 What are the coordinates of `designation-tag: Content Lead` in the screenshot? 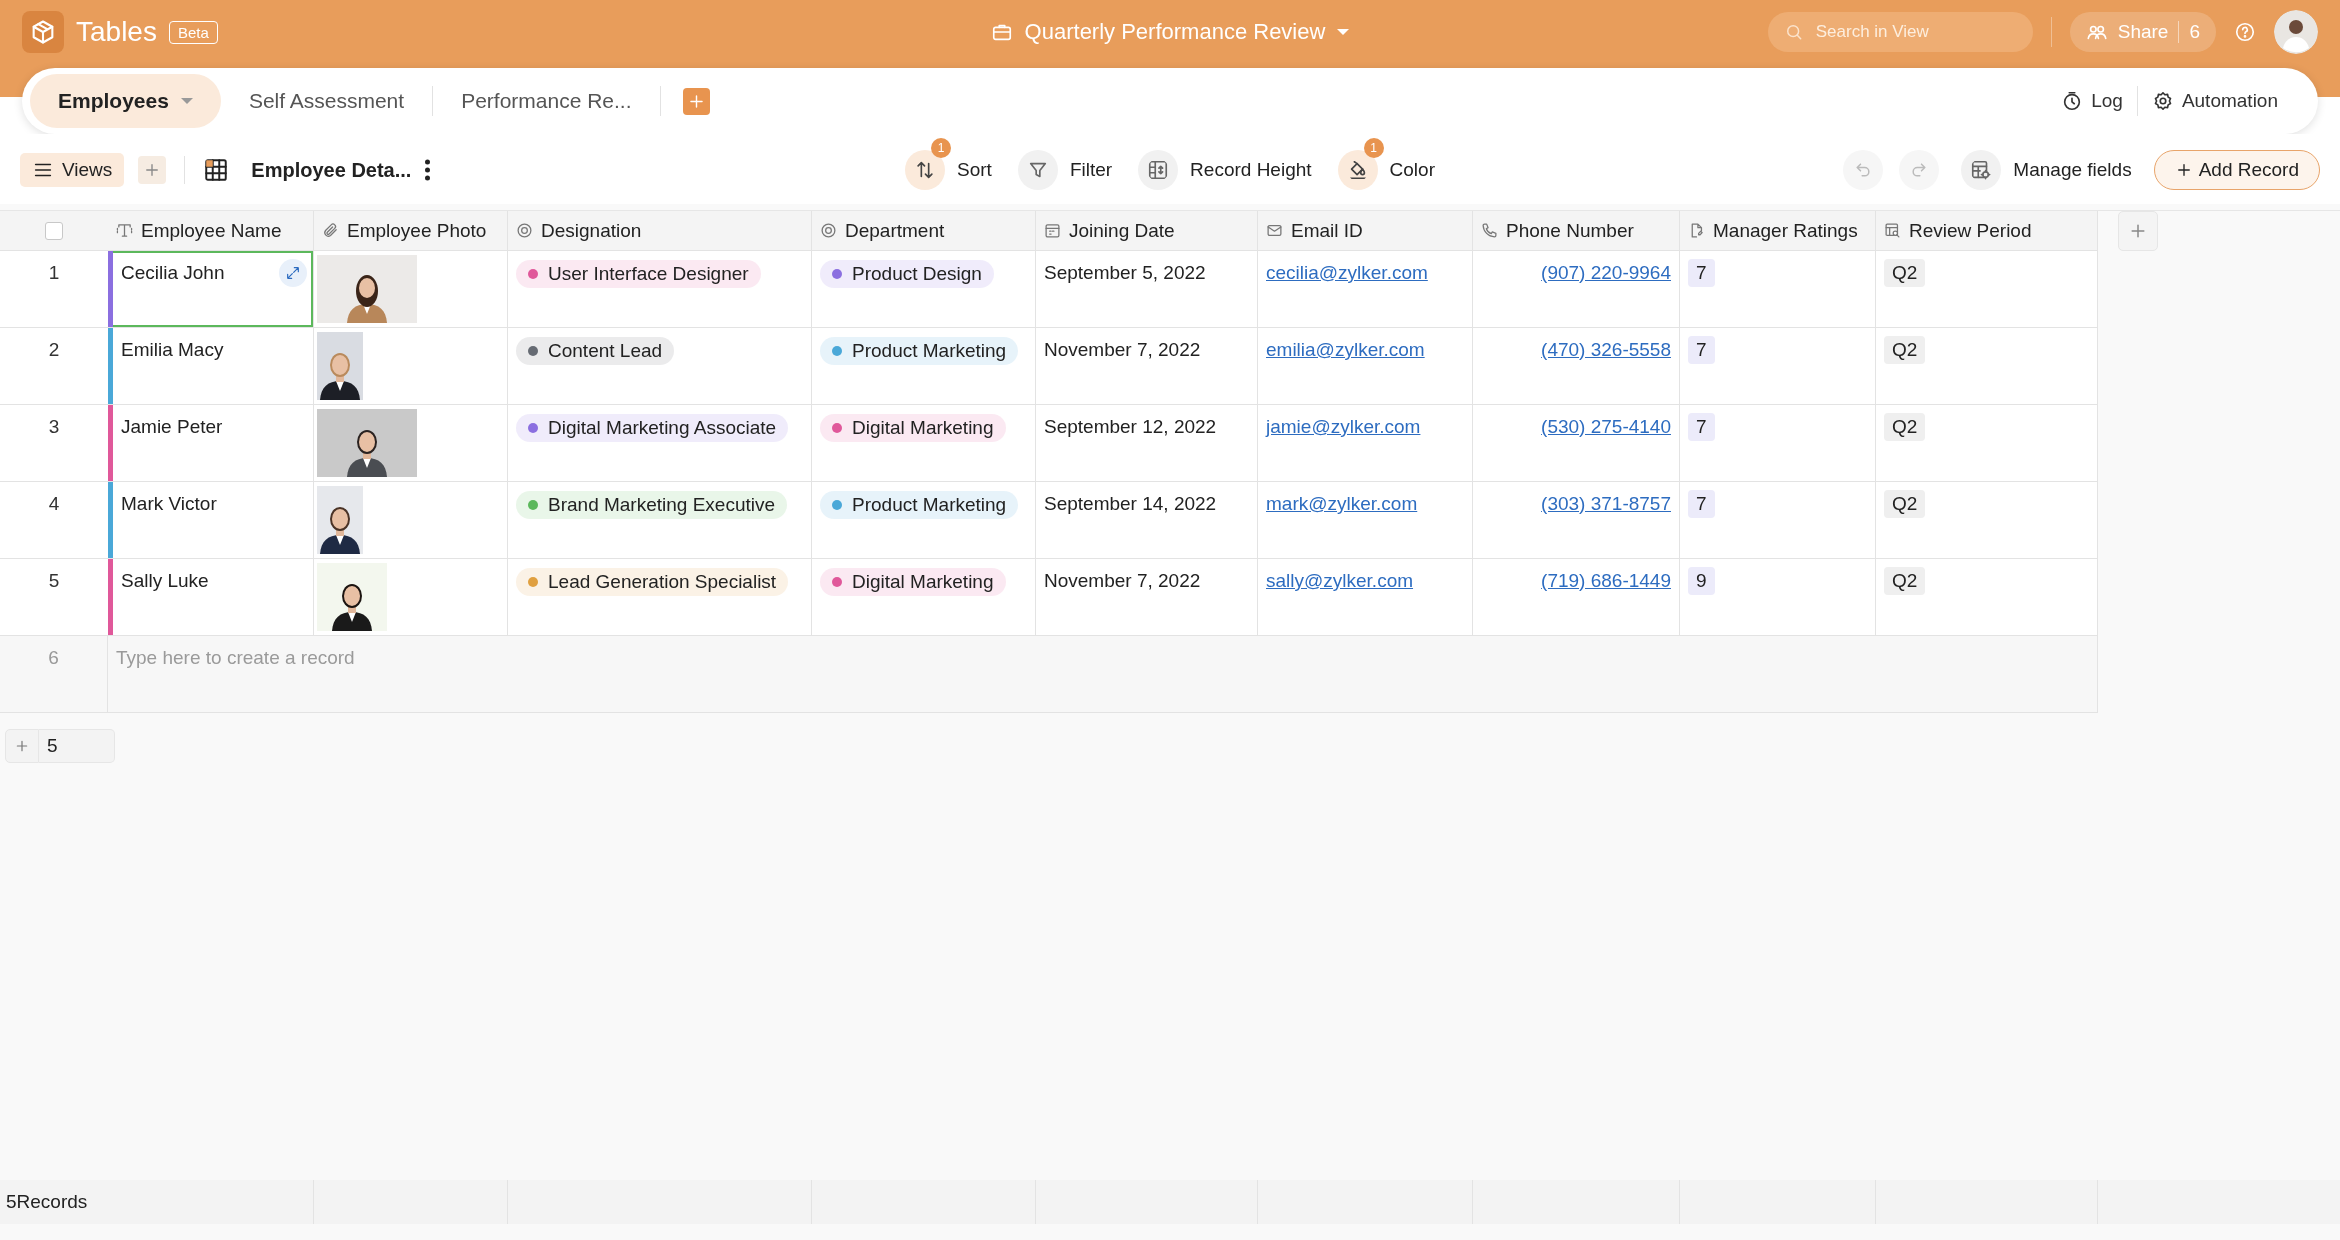 It's located at (595, 351).